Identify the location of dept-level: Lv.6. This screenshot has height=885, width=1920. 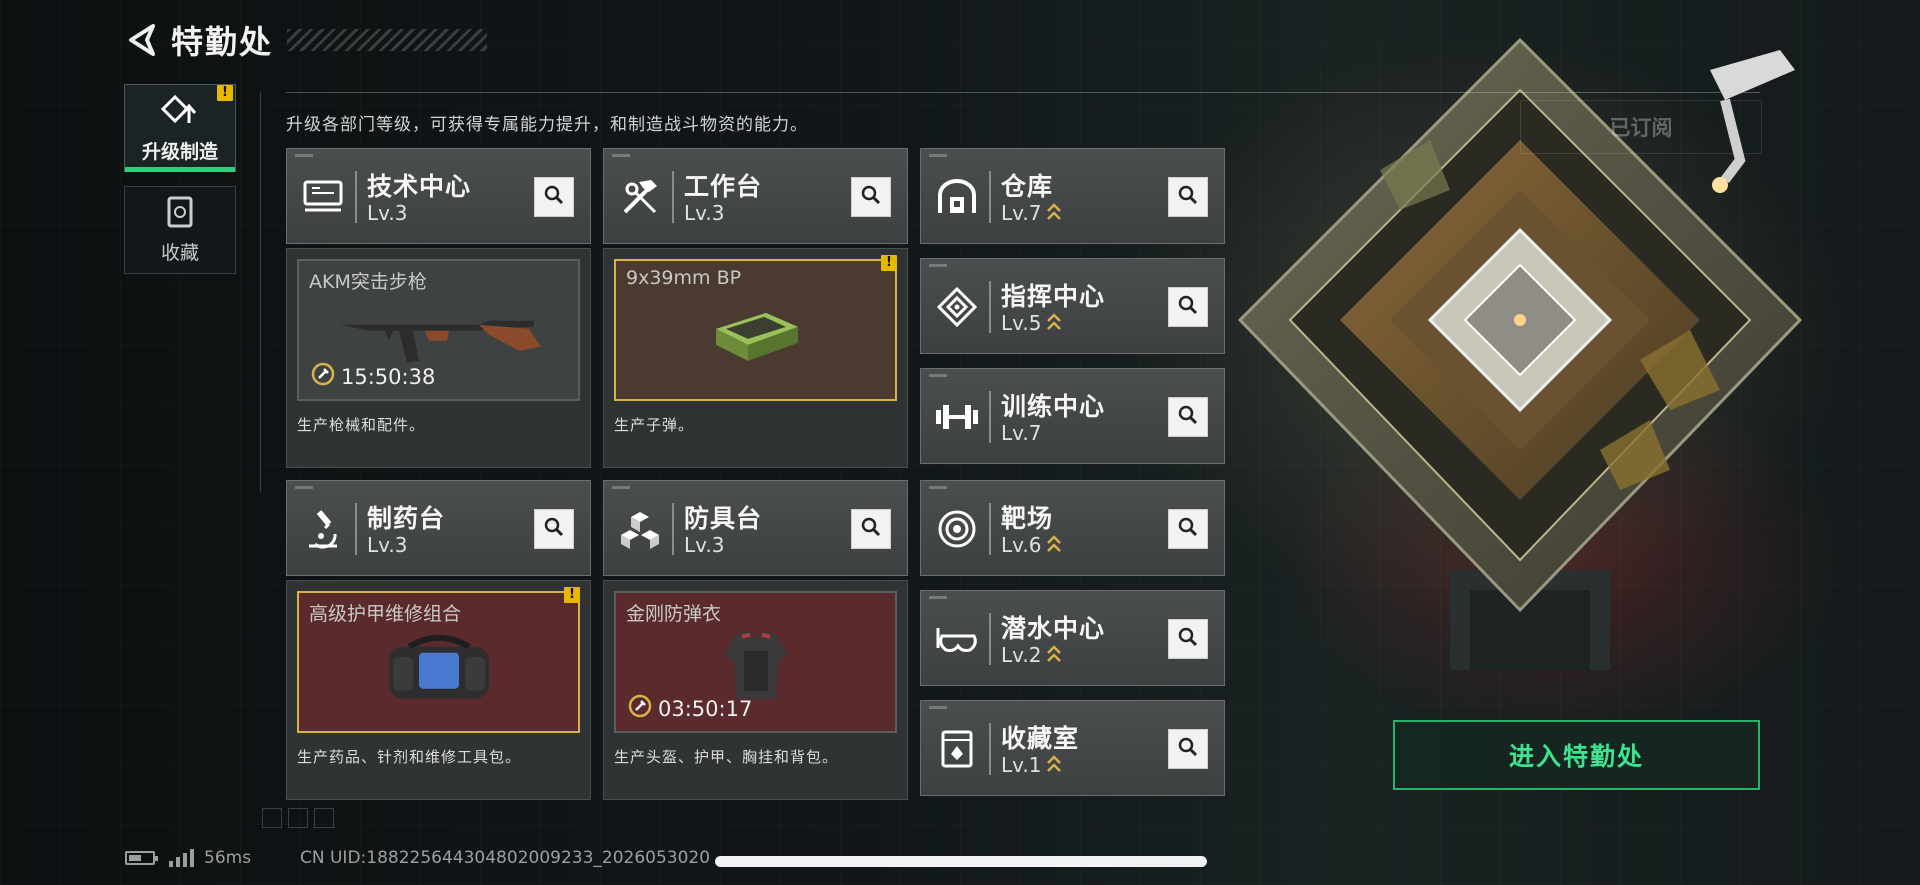
(1031, 546).